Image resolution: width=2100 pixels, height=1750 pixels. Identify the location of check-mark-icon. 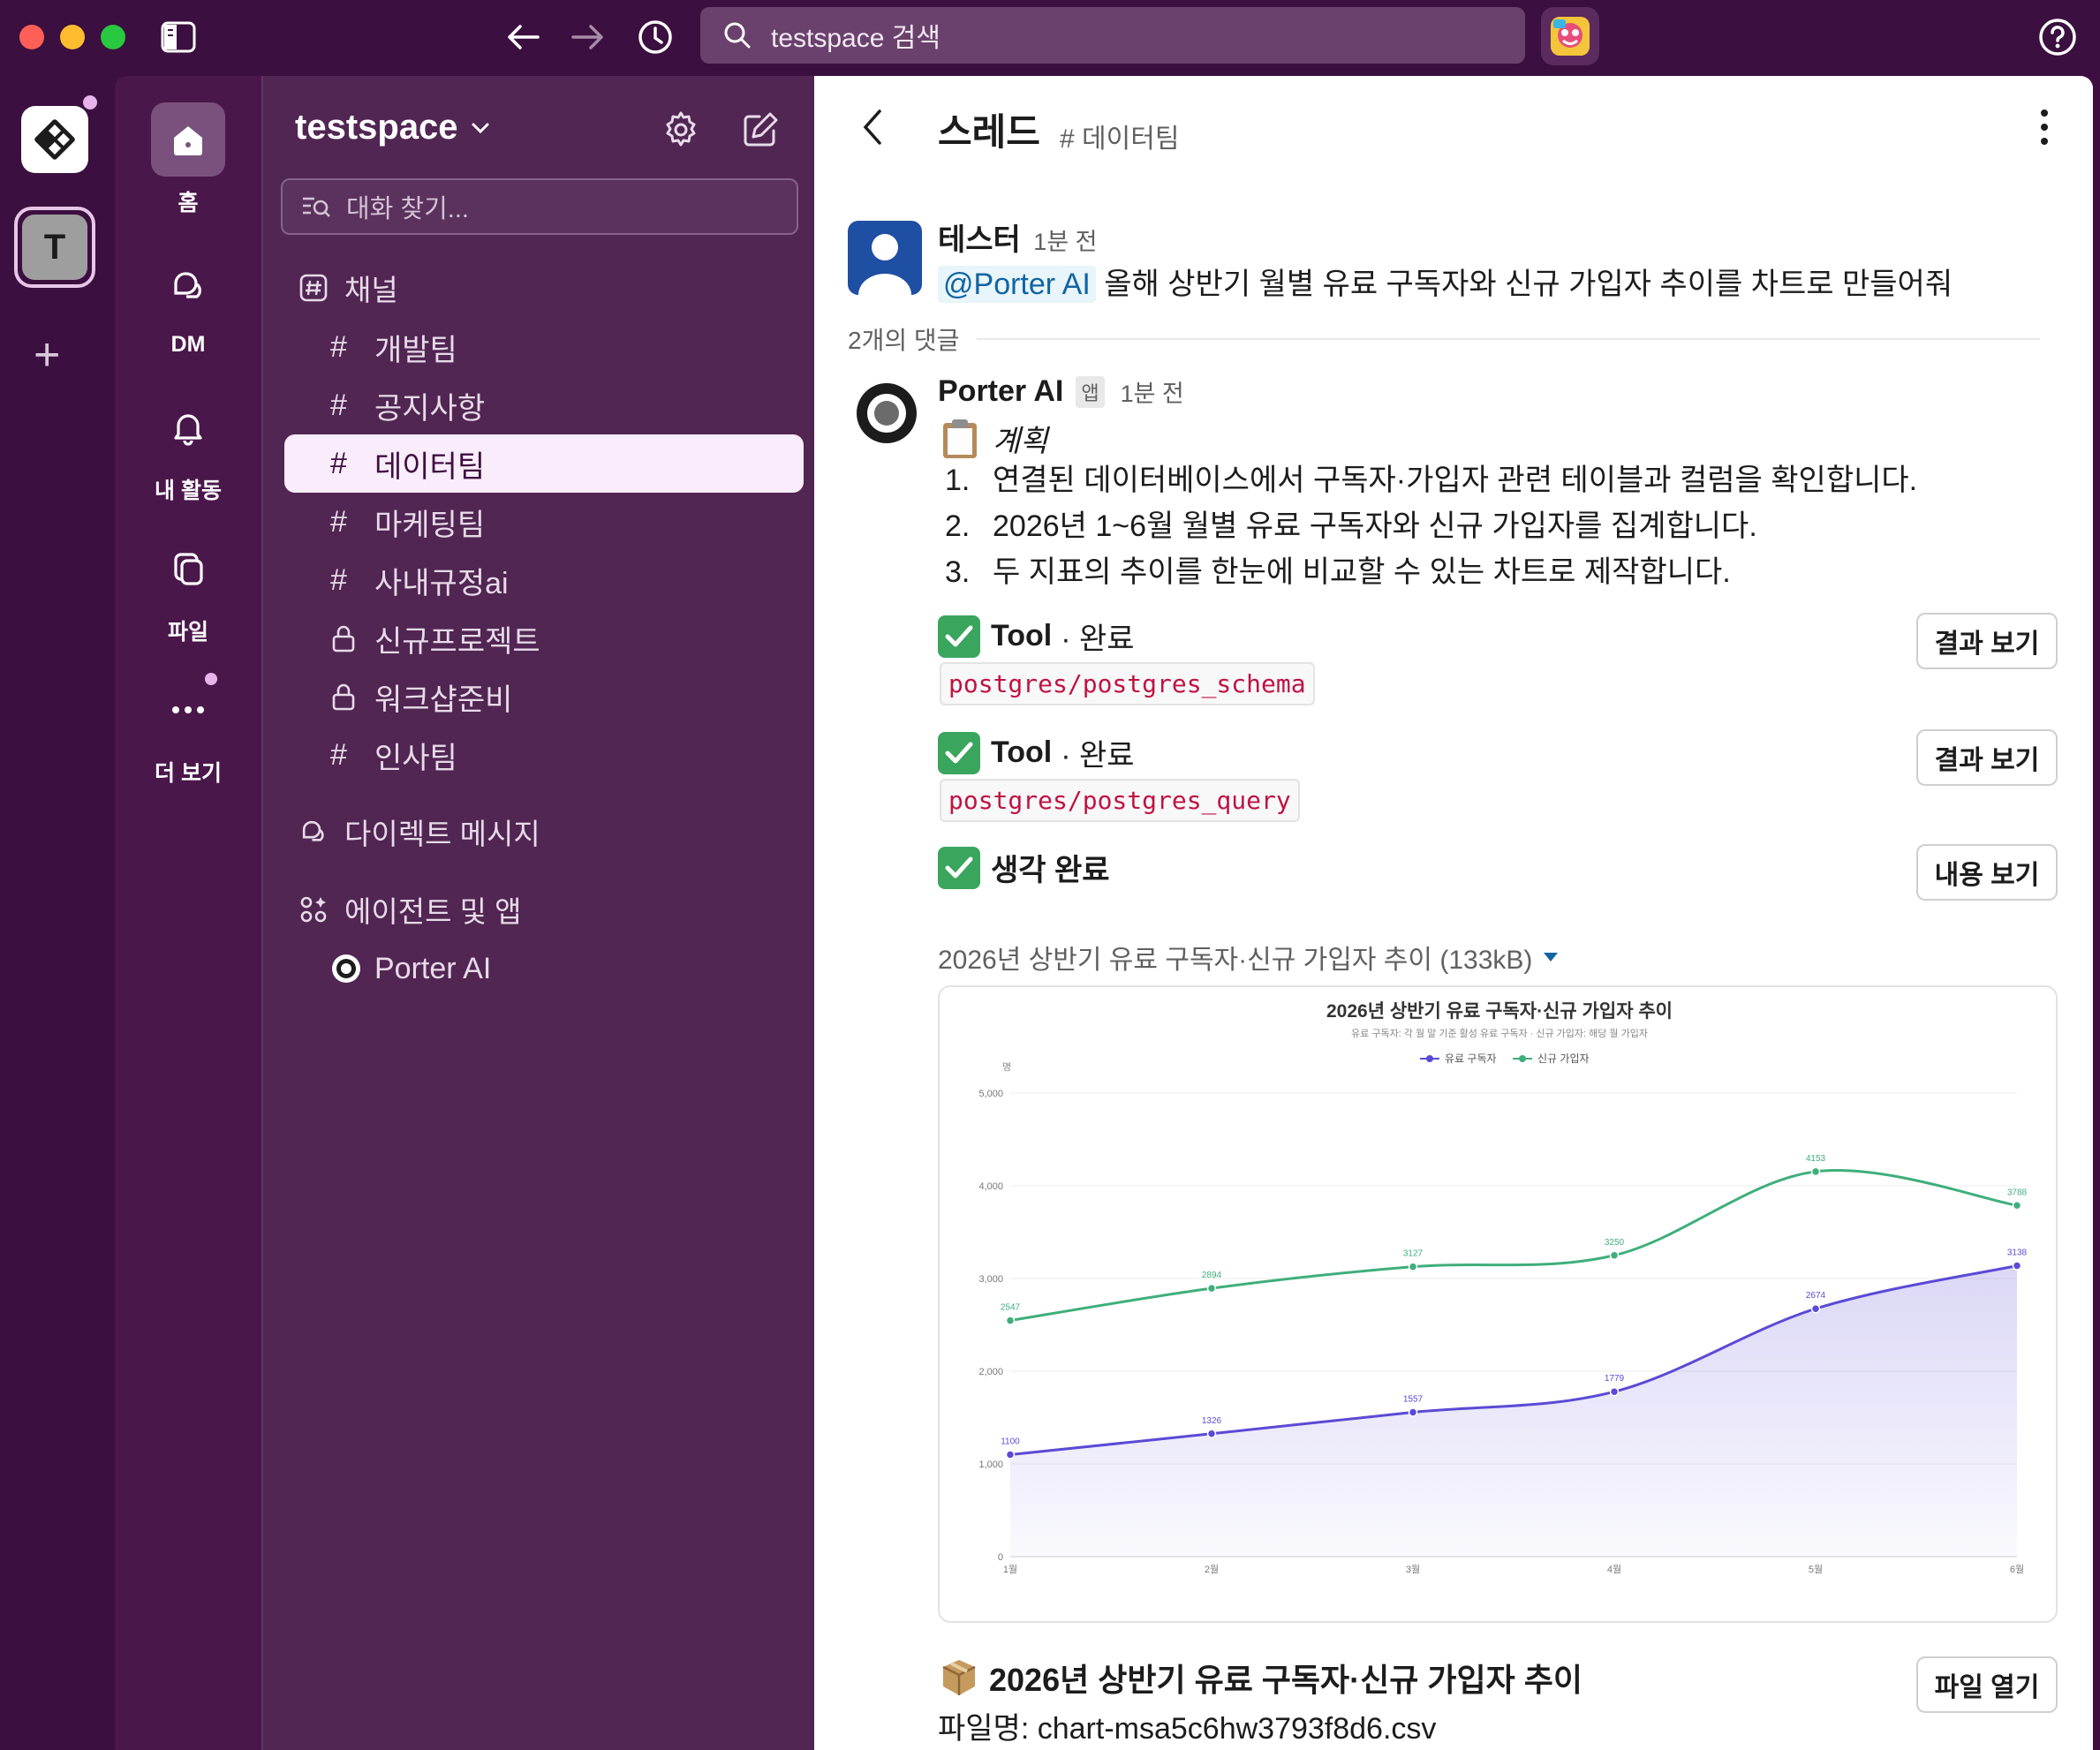
(959, 636).